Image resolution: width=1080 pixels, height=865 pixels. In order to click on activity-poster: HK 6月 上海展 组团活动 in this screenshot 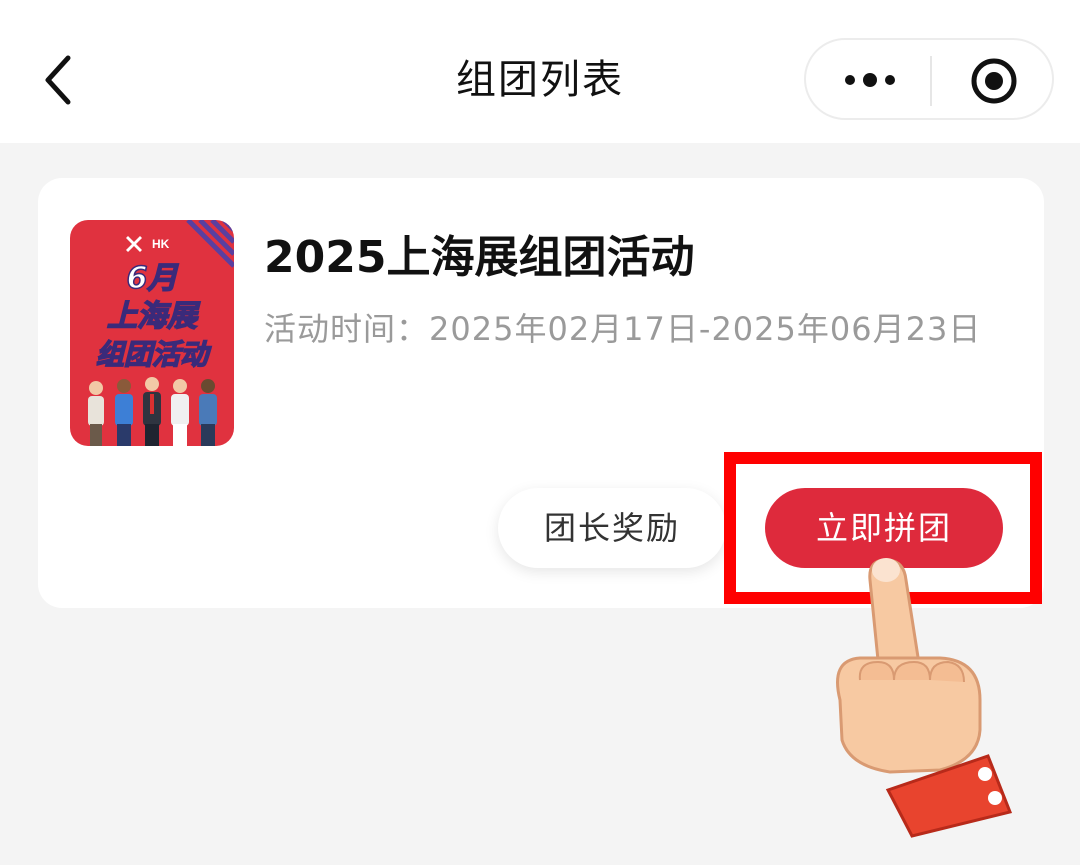, I will do `click(152, 333)`.